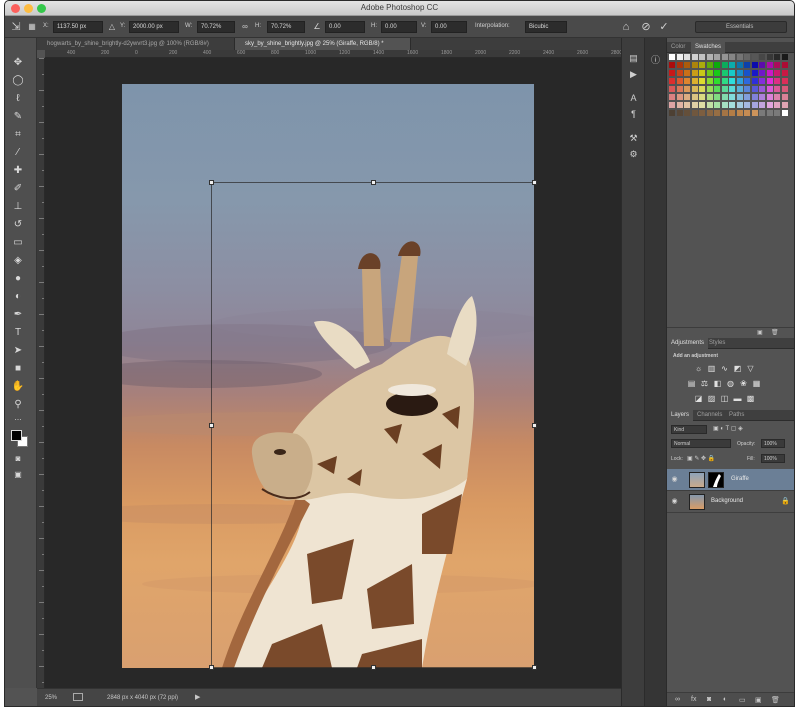 This screenshot has width=800, height=707. Describe the element at coordinates (725, 699) in the screenshot. I see `new-adjustment-layer-icon: ◐` at that location.